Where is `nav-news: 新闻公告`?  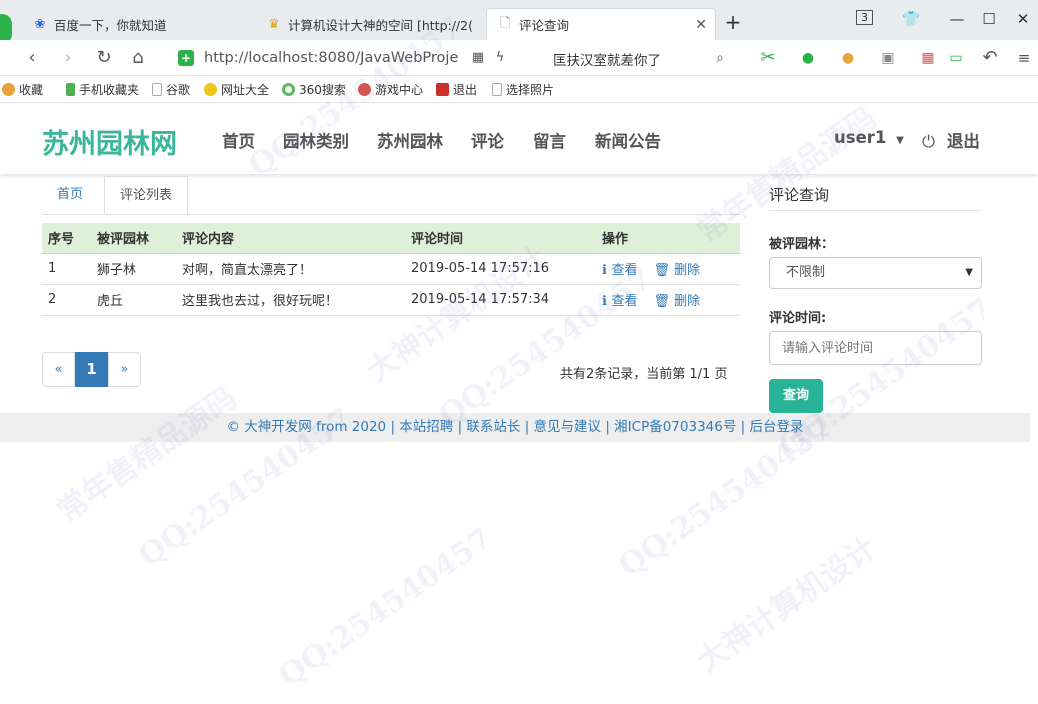
nav-news: 新闻公告 is located at coordinates (628, 140).